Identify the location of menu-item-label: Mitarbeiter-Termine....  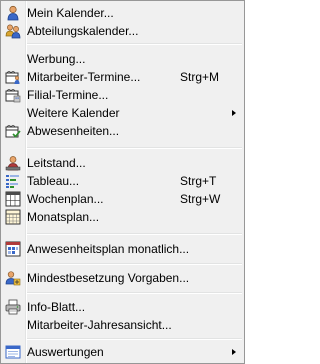
(84, 77).